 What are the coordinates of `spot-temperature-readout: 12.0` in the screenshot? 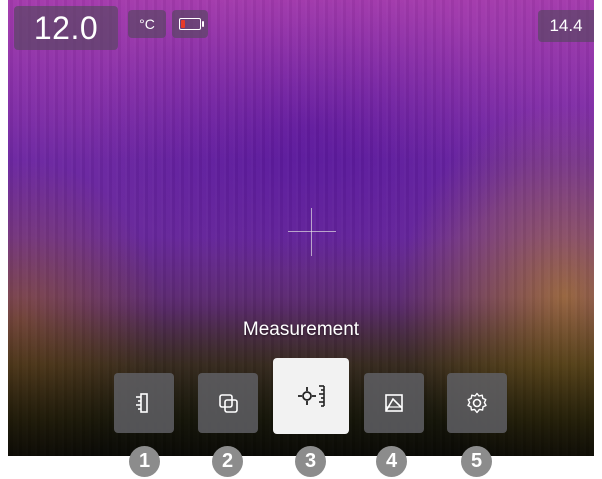 It's located at (66, 28).